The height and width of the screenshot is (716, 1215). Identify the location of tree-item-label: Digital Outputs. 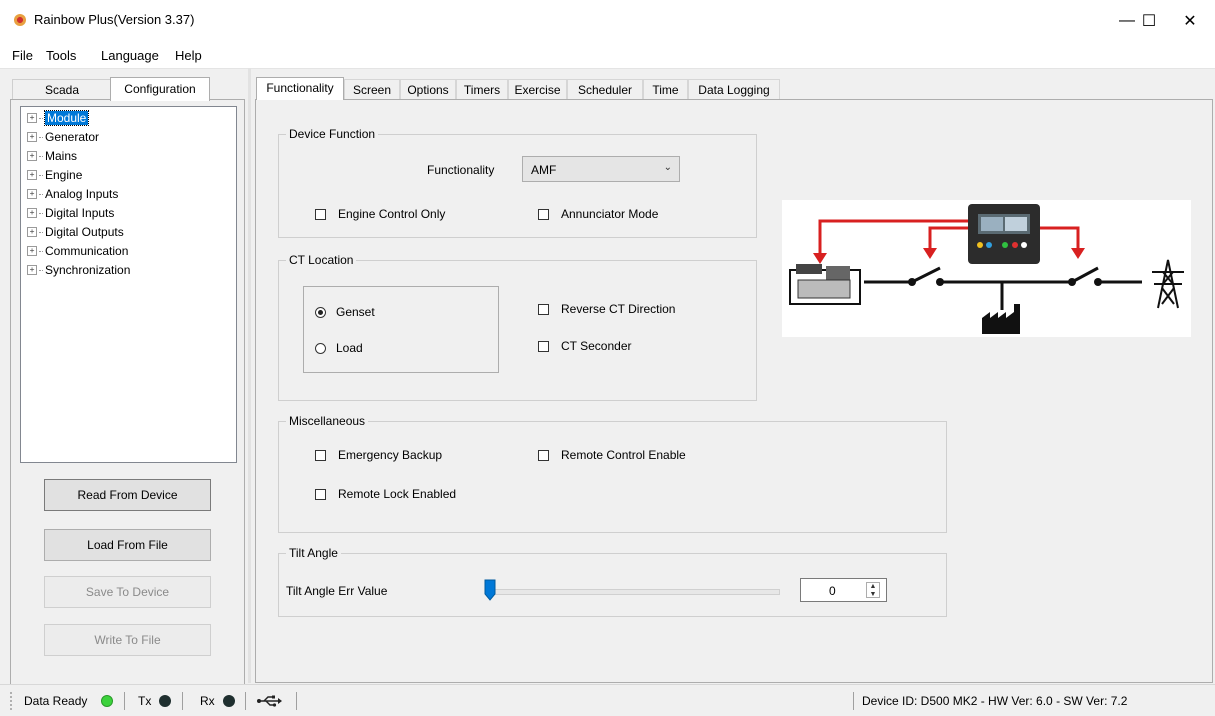
(84, 232).